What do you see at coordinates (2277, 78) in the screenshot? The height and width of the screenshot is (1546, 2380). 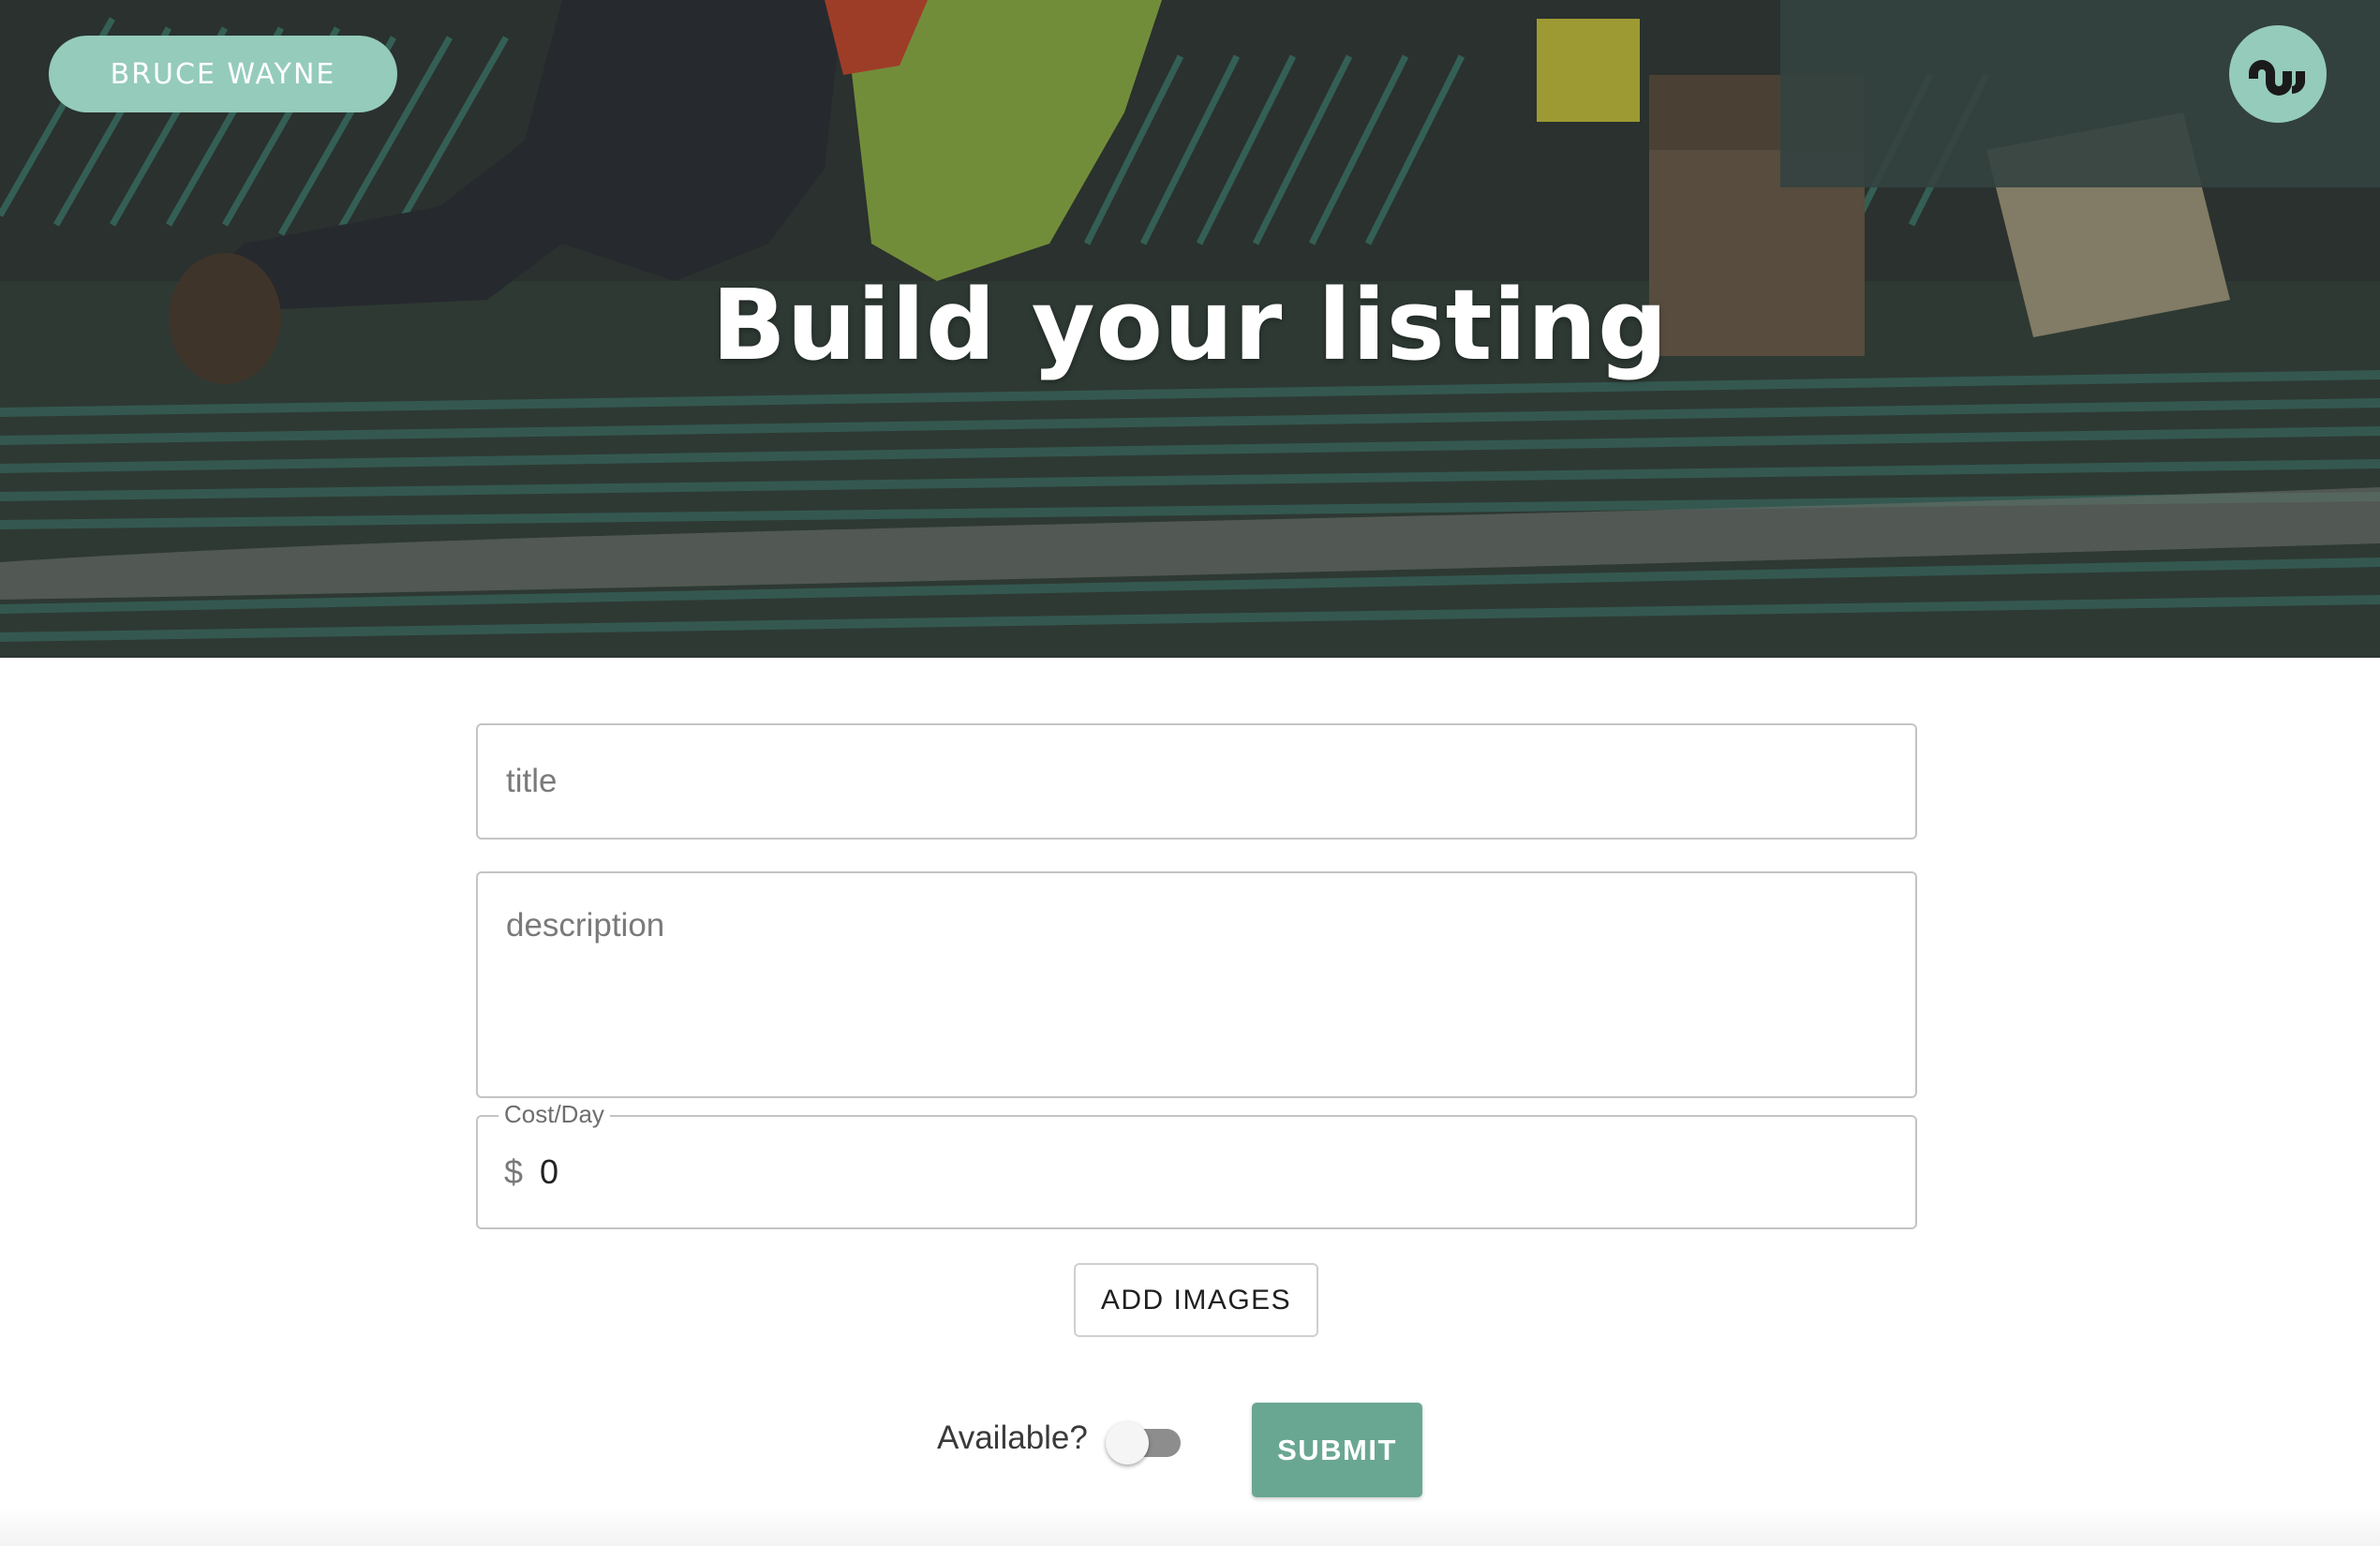 I see `stumbleupon-icon` at bounding box center [2277, 78].